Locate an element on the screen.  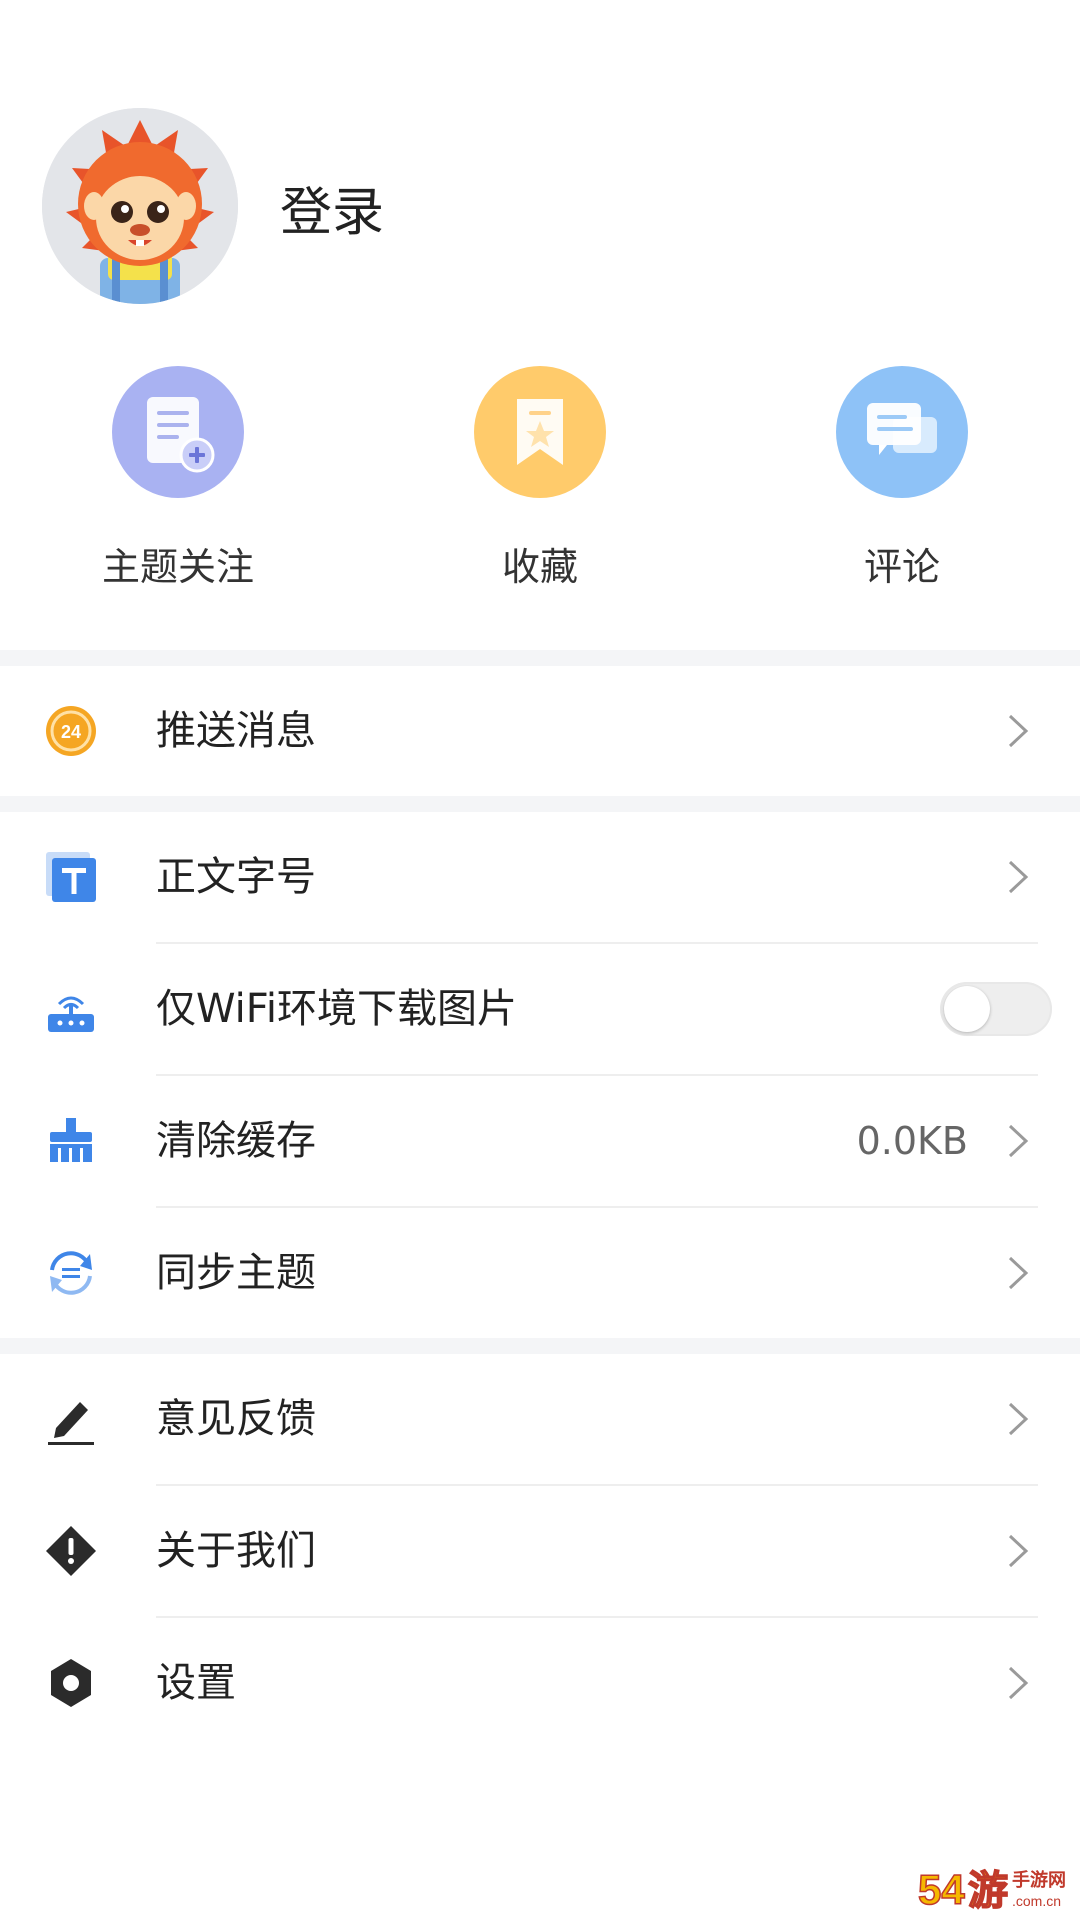
text-t-icon is located at coordinates (71, 877).